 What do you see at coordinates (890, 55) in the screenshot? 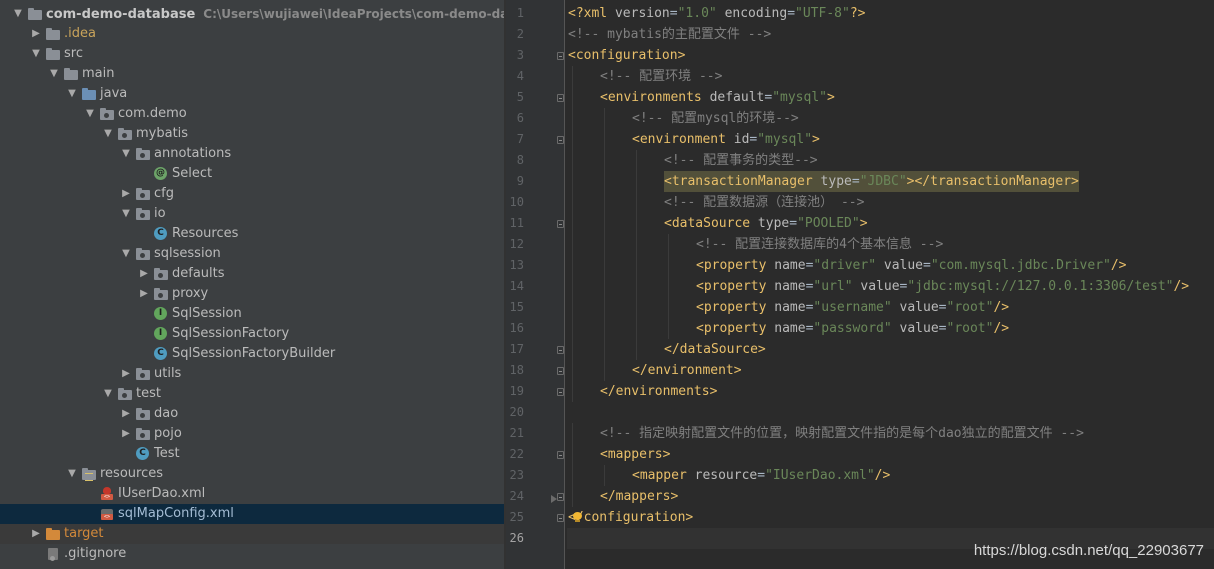
I see `code-line: <configuration>` at bounding box center [890, 55].